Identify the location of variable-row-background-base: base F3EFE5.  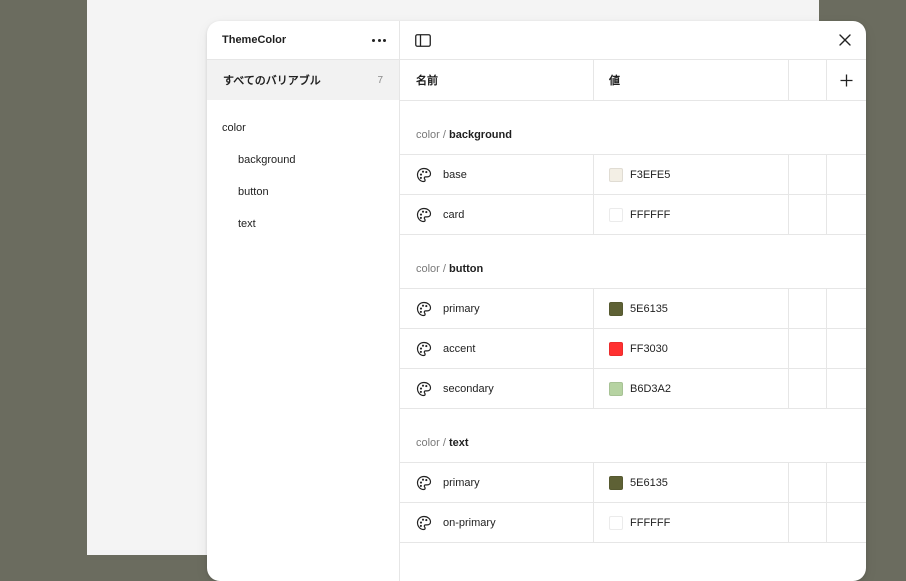
(633, 175).